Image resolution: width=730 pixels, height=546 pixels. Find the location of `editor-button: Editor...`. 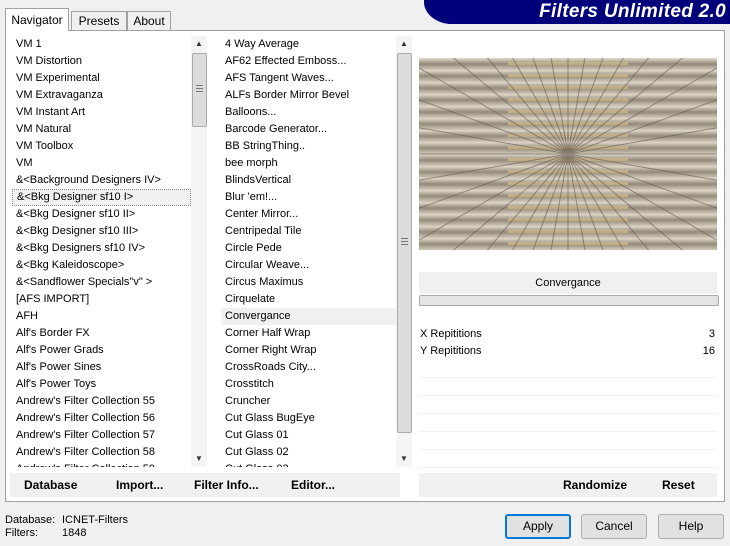

editor-button: Editor... is located at coordinates (313, 485).